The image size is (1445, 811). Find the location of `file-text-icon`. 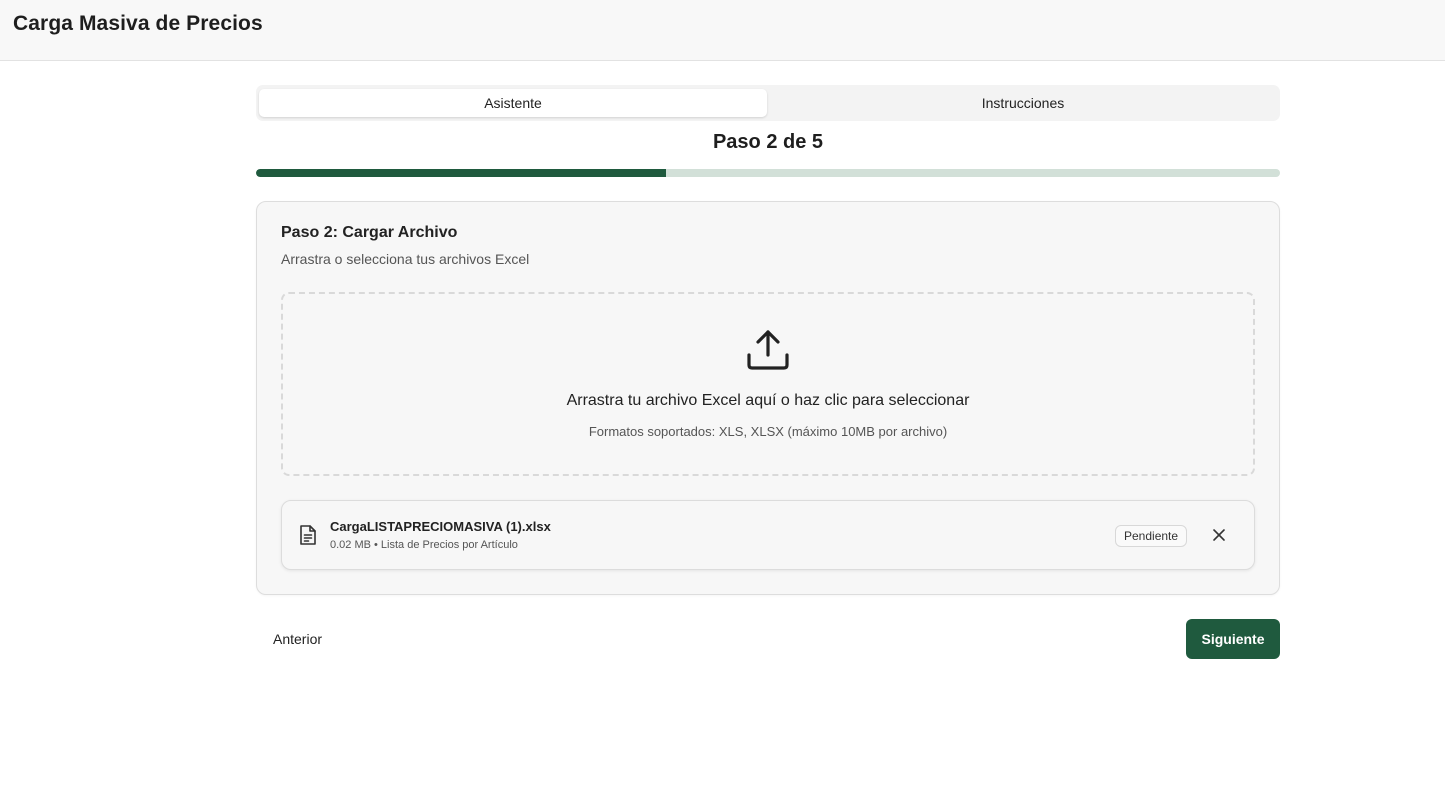

file-text-icon is located at coordinates (308, 535).